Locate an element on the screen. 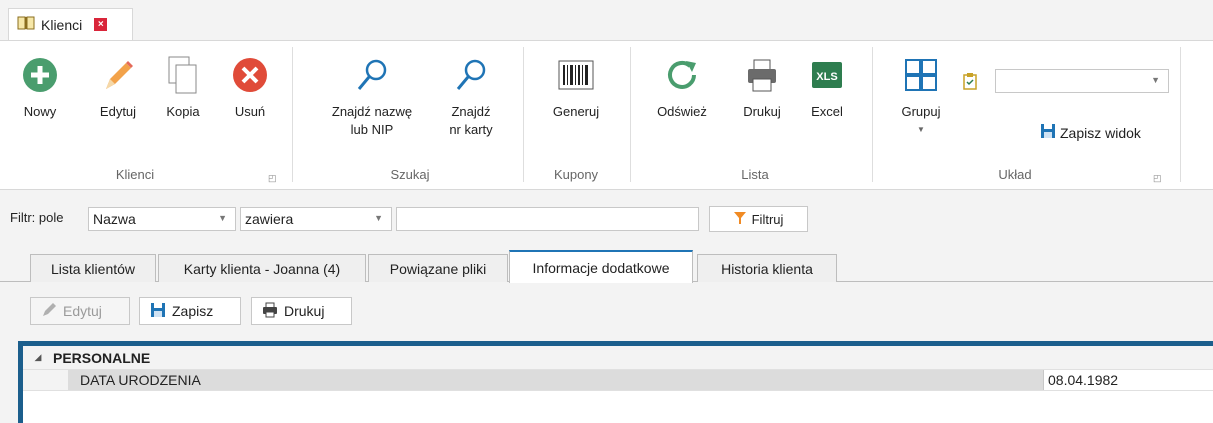  close-icon: × is located at coordinates (101, 24).